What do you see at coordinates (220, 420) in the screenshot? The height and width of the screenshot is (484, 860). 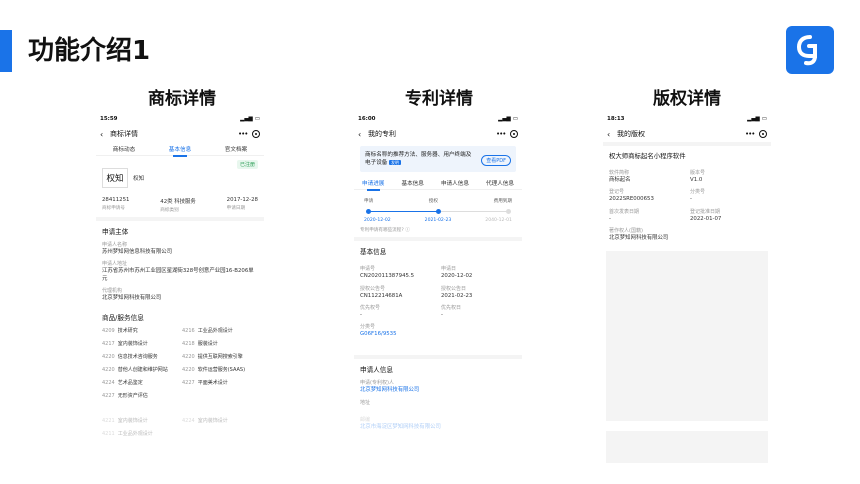 I see `goods-item: 4224 室内装饰设计` at bounding box center [220, 420].